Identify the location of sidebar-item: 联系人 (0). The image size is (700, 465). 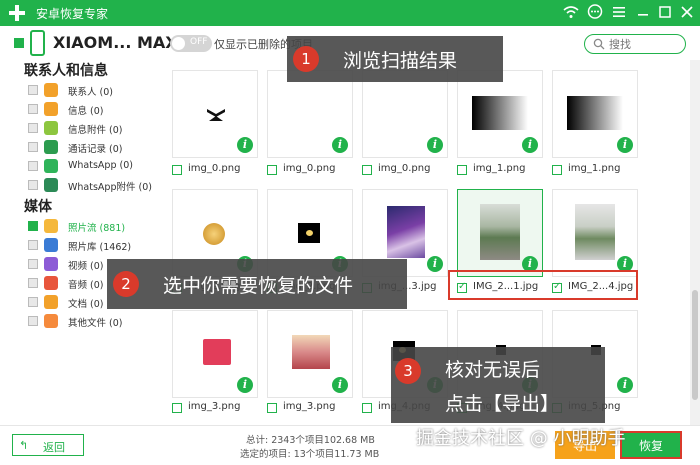
(95, 90).